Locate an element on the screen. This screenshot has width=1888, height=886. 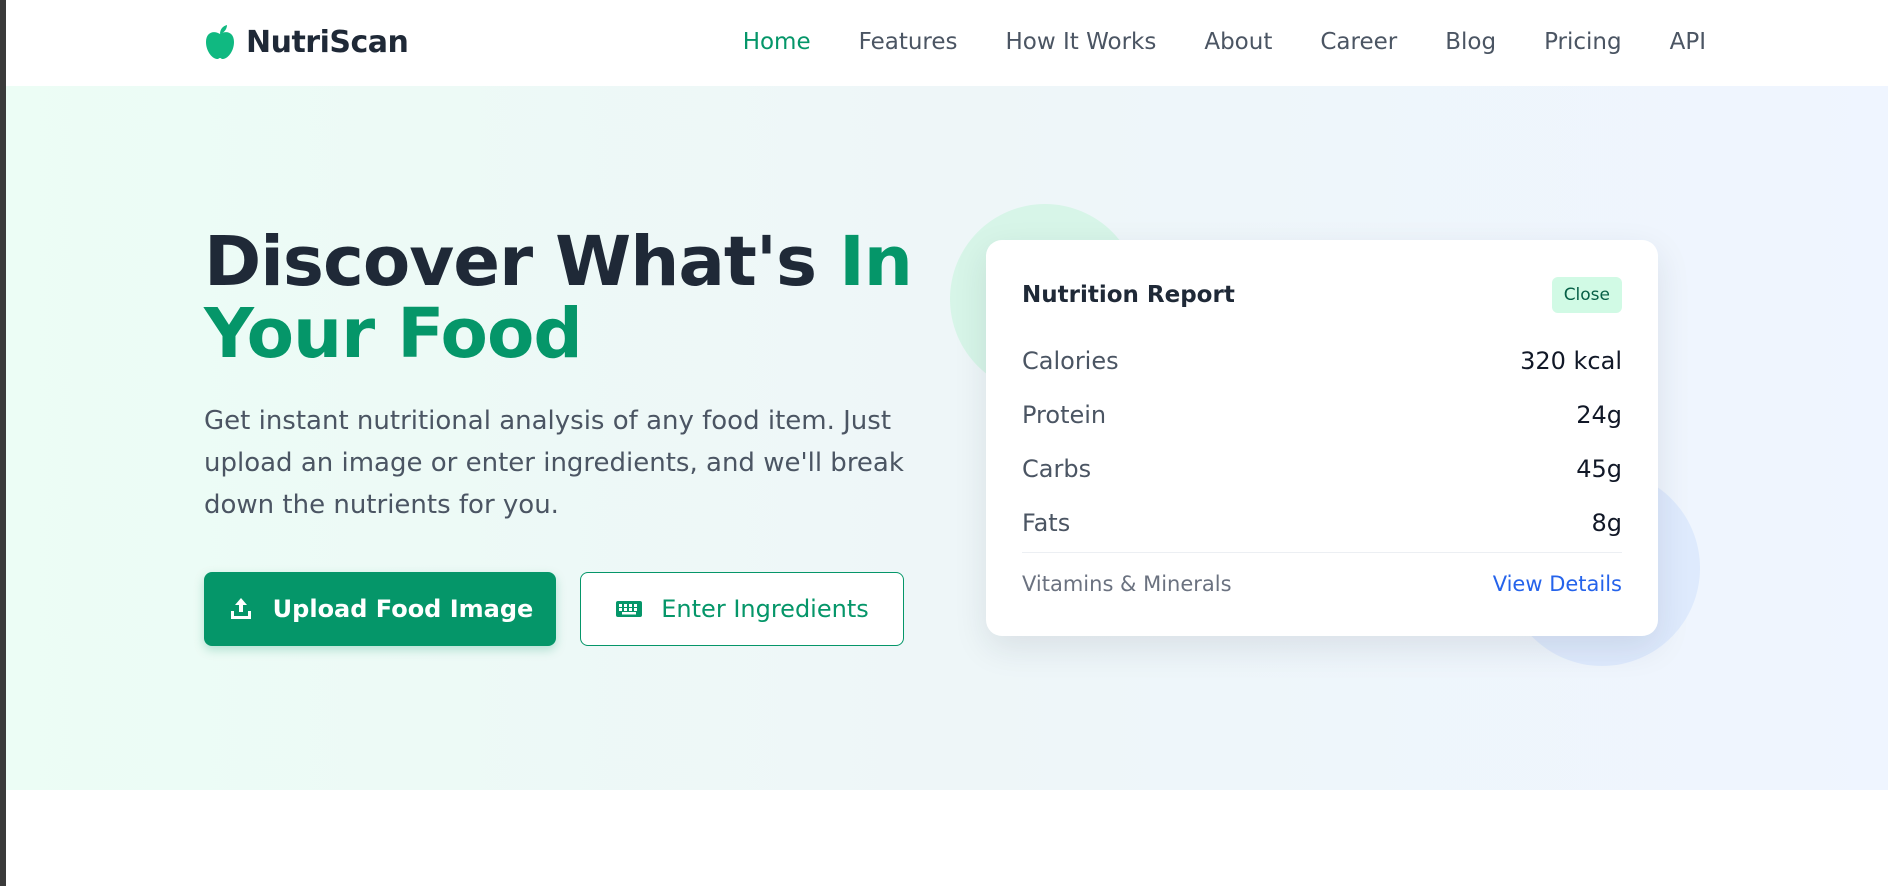
nutrient-value: 24g is located at coordinates (1599, 415).